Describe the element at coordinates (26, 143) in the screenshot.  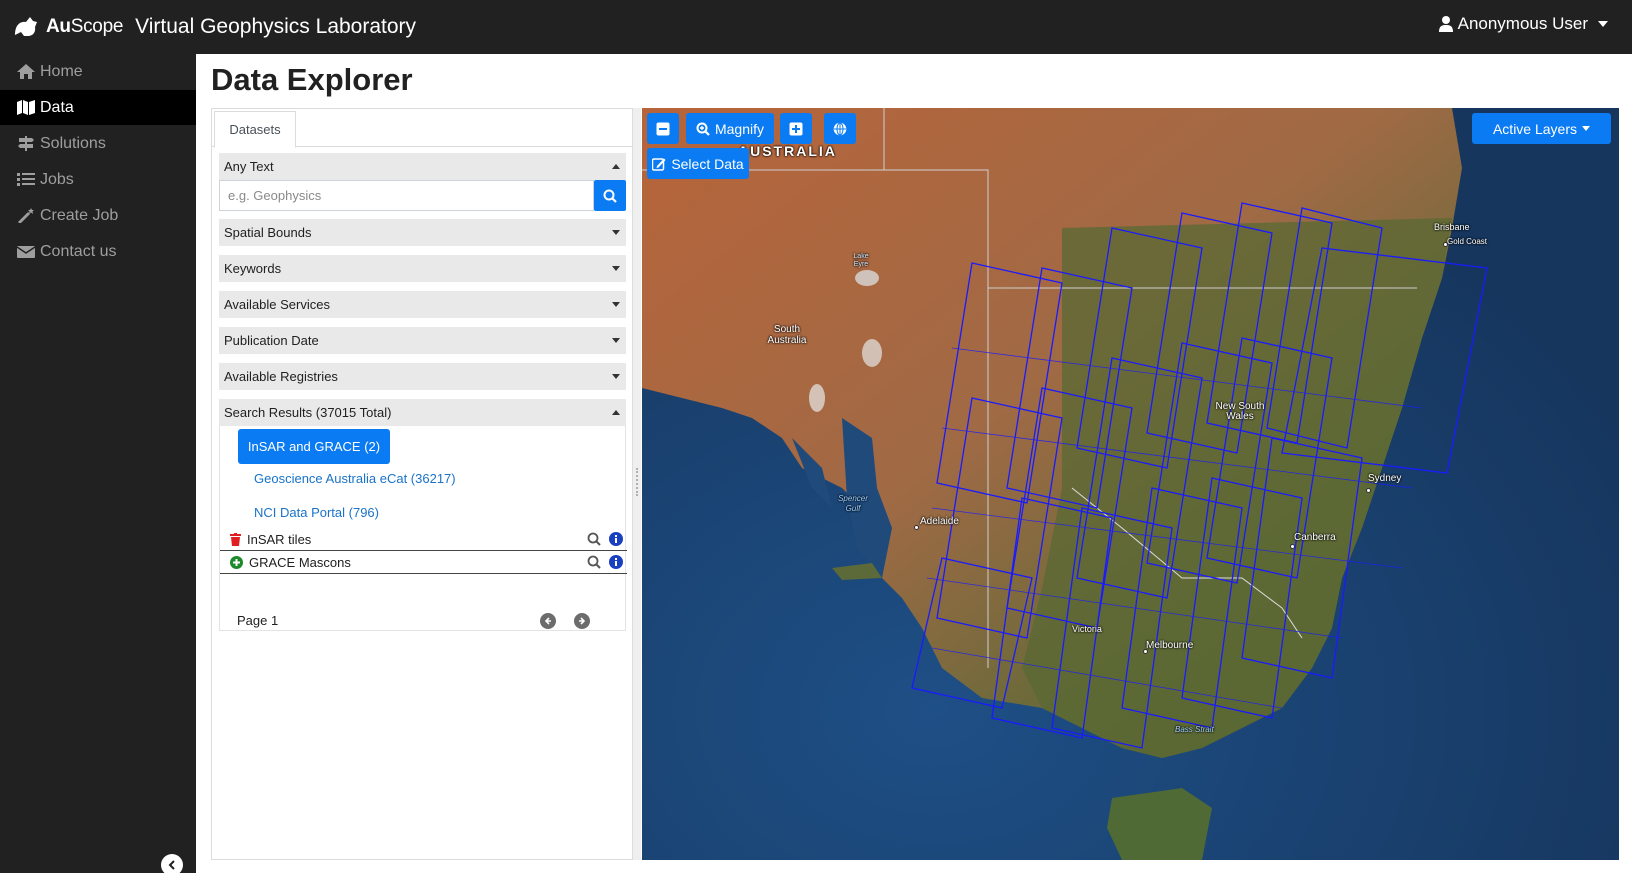
I see `signpost-icon` at that location.